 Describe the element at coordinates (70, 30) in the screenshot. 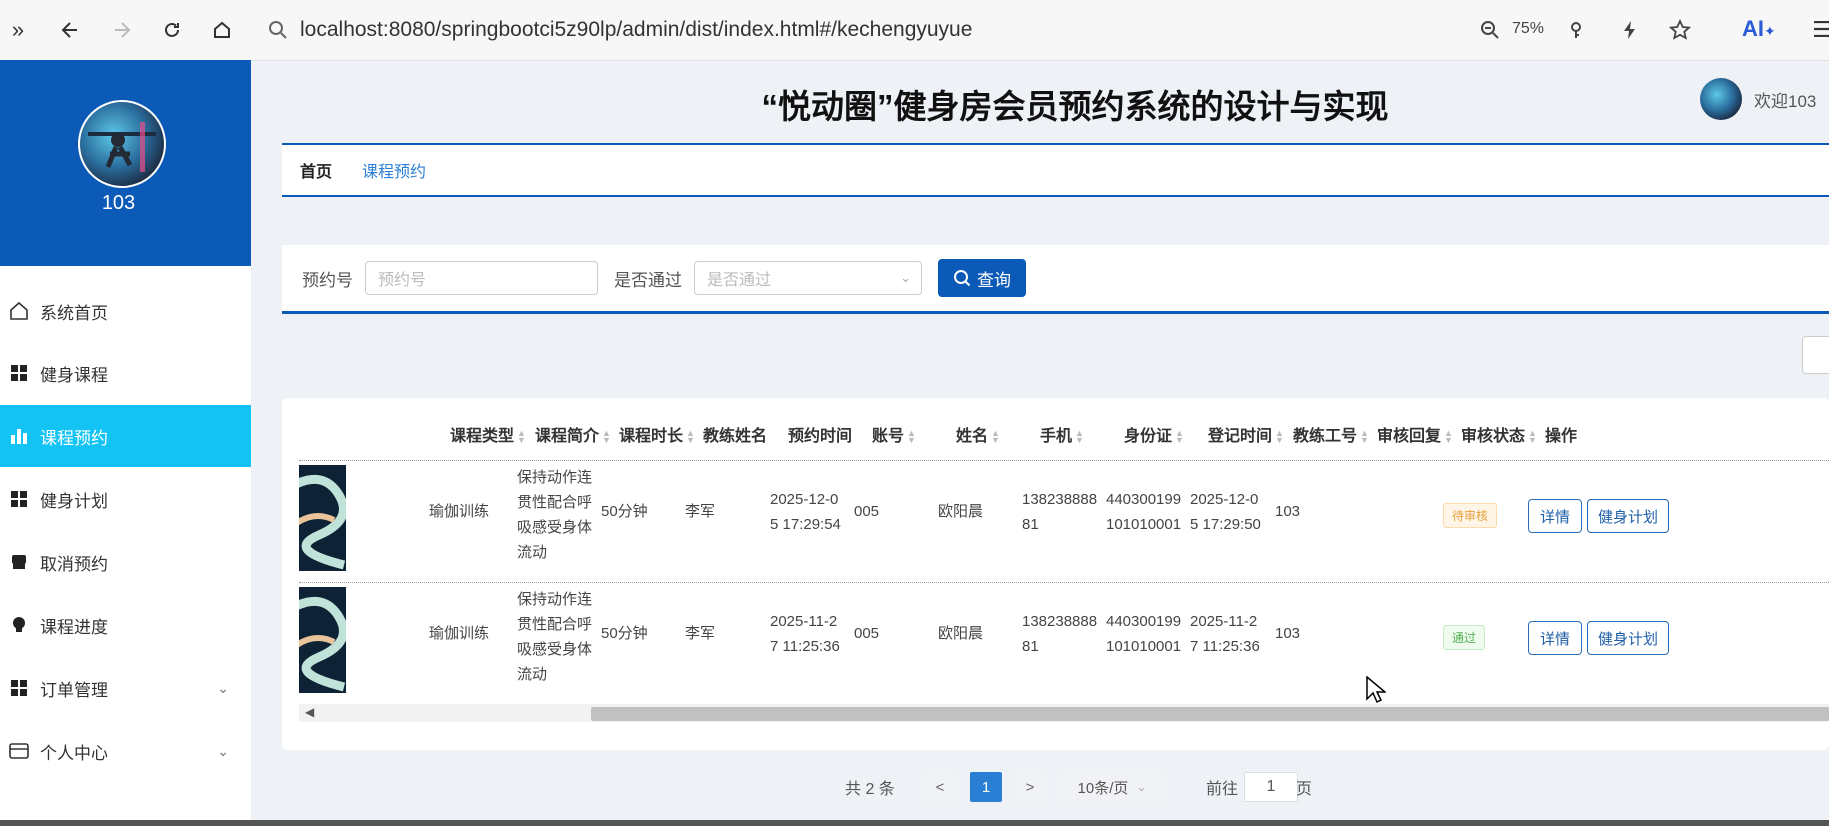

I see `back-icon` at that location.